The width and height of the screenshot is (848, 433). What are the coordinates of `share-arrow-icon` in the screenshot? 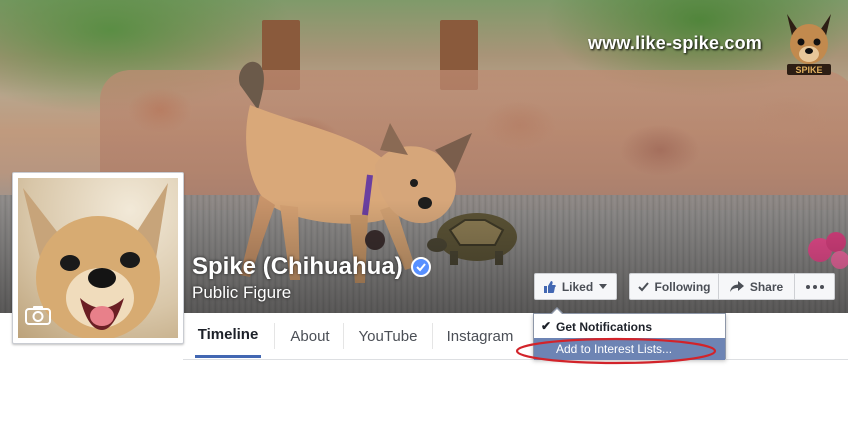 It's located at (736, 286).